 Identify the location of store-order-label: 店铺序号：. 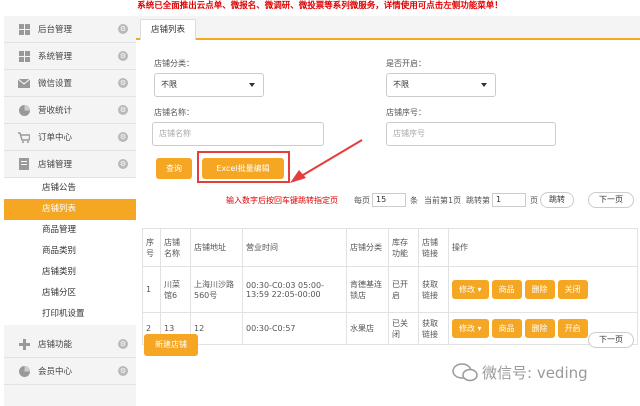
(406, 112).